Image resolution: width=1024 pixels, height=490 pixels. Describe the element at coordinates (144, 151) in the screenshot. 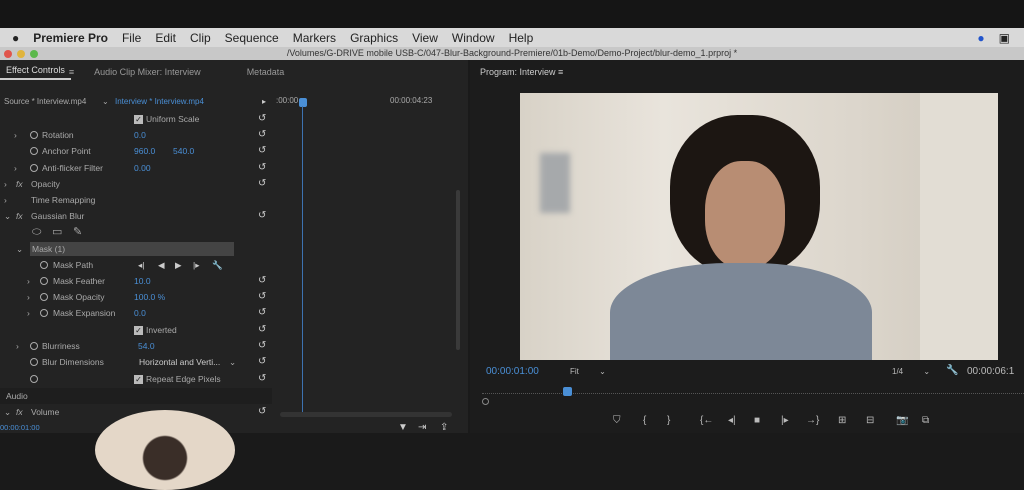

I see `anchor-x-value: 960.0` at that location.